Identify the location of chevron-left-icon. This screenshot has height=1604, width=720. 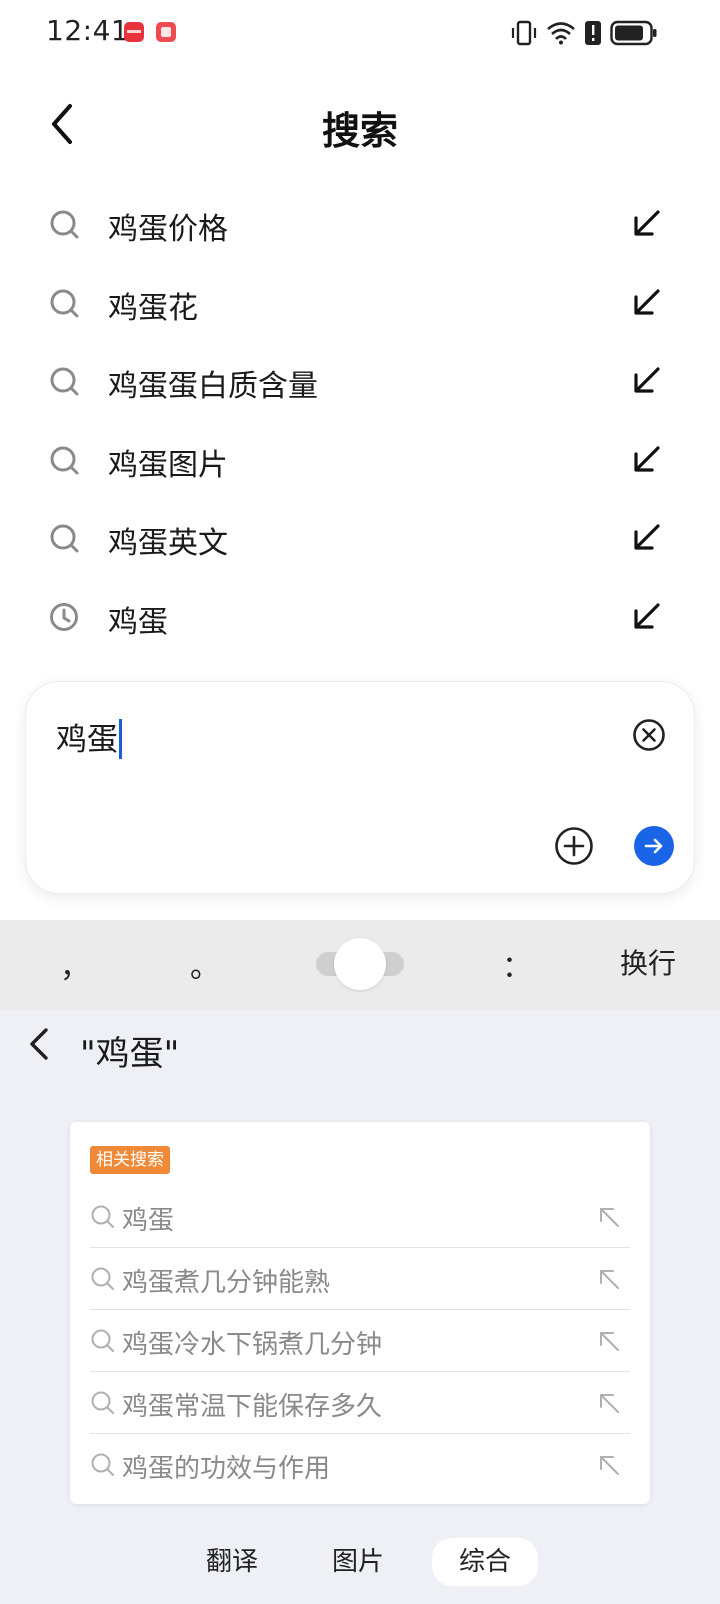
(39, 1044).